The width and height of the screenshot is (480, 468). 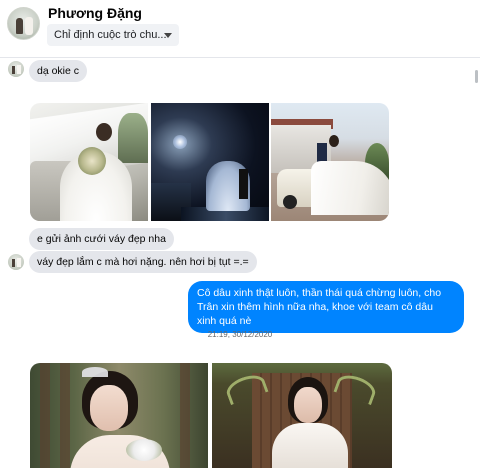 I want to click on incoming-message: e gửi ảnh cưới váy đẹp nha, so click(x=101, y=239).